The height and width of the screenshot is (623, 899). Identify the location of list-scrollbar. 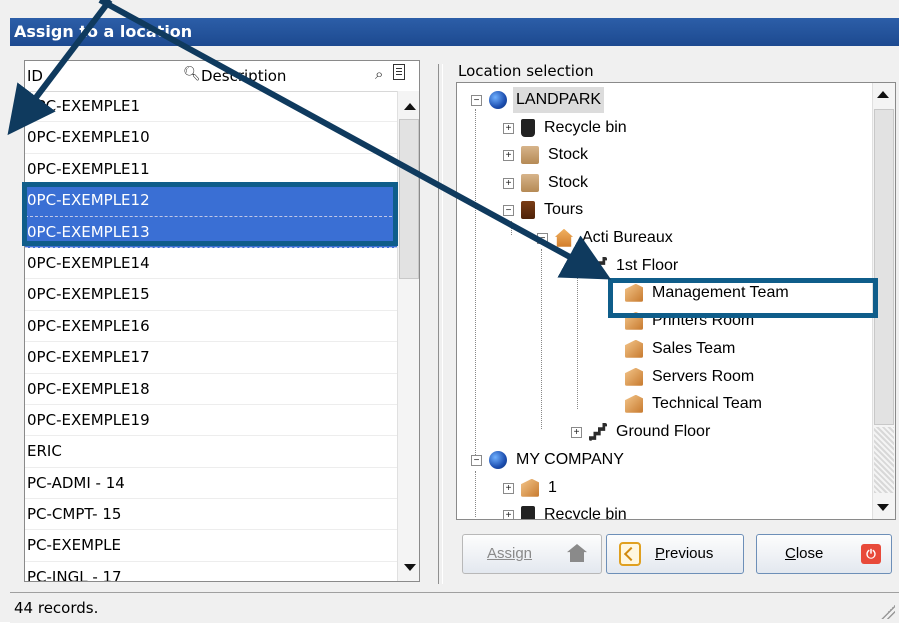
(408, 336).